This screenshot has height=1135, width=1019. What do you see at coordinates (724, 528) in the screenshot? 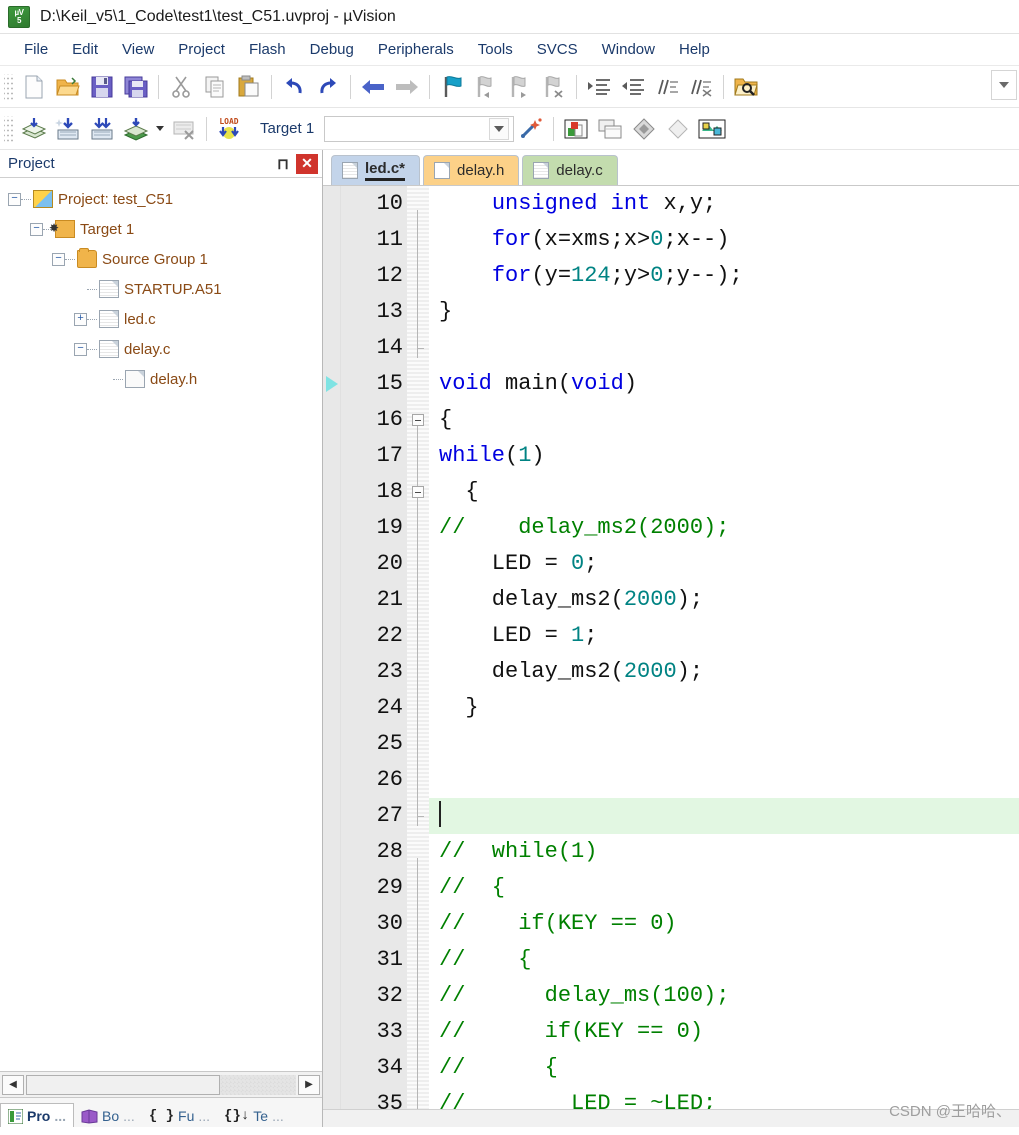
I see `code-line: // delay_ms2(2000);` at bounding box center [724, 528].